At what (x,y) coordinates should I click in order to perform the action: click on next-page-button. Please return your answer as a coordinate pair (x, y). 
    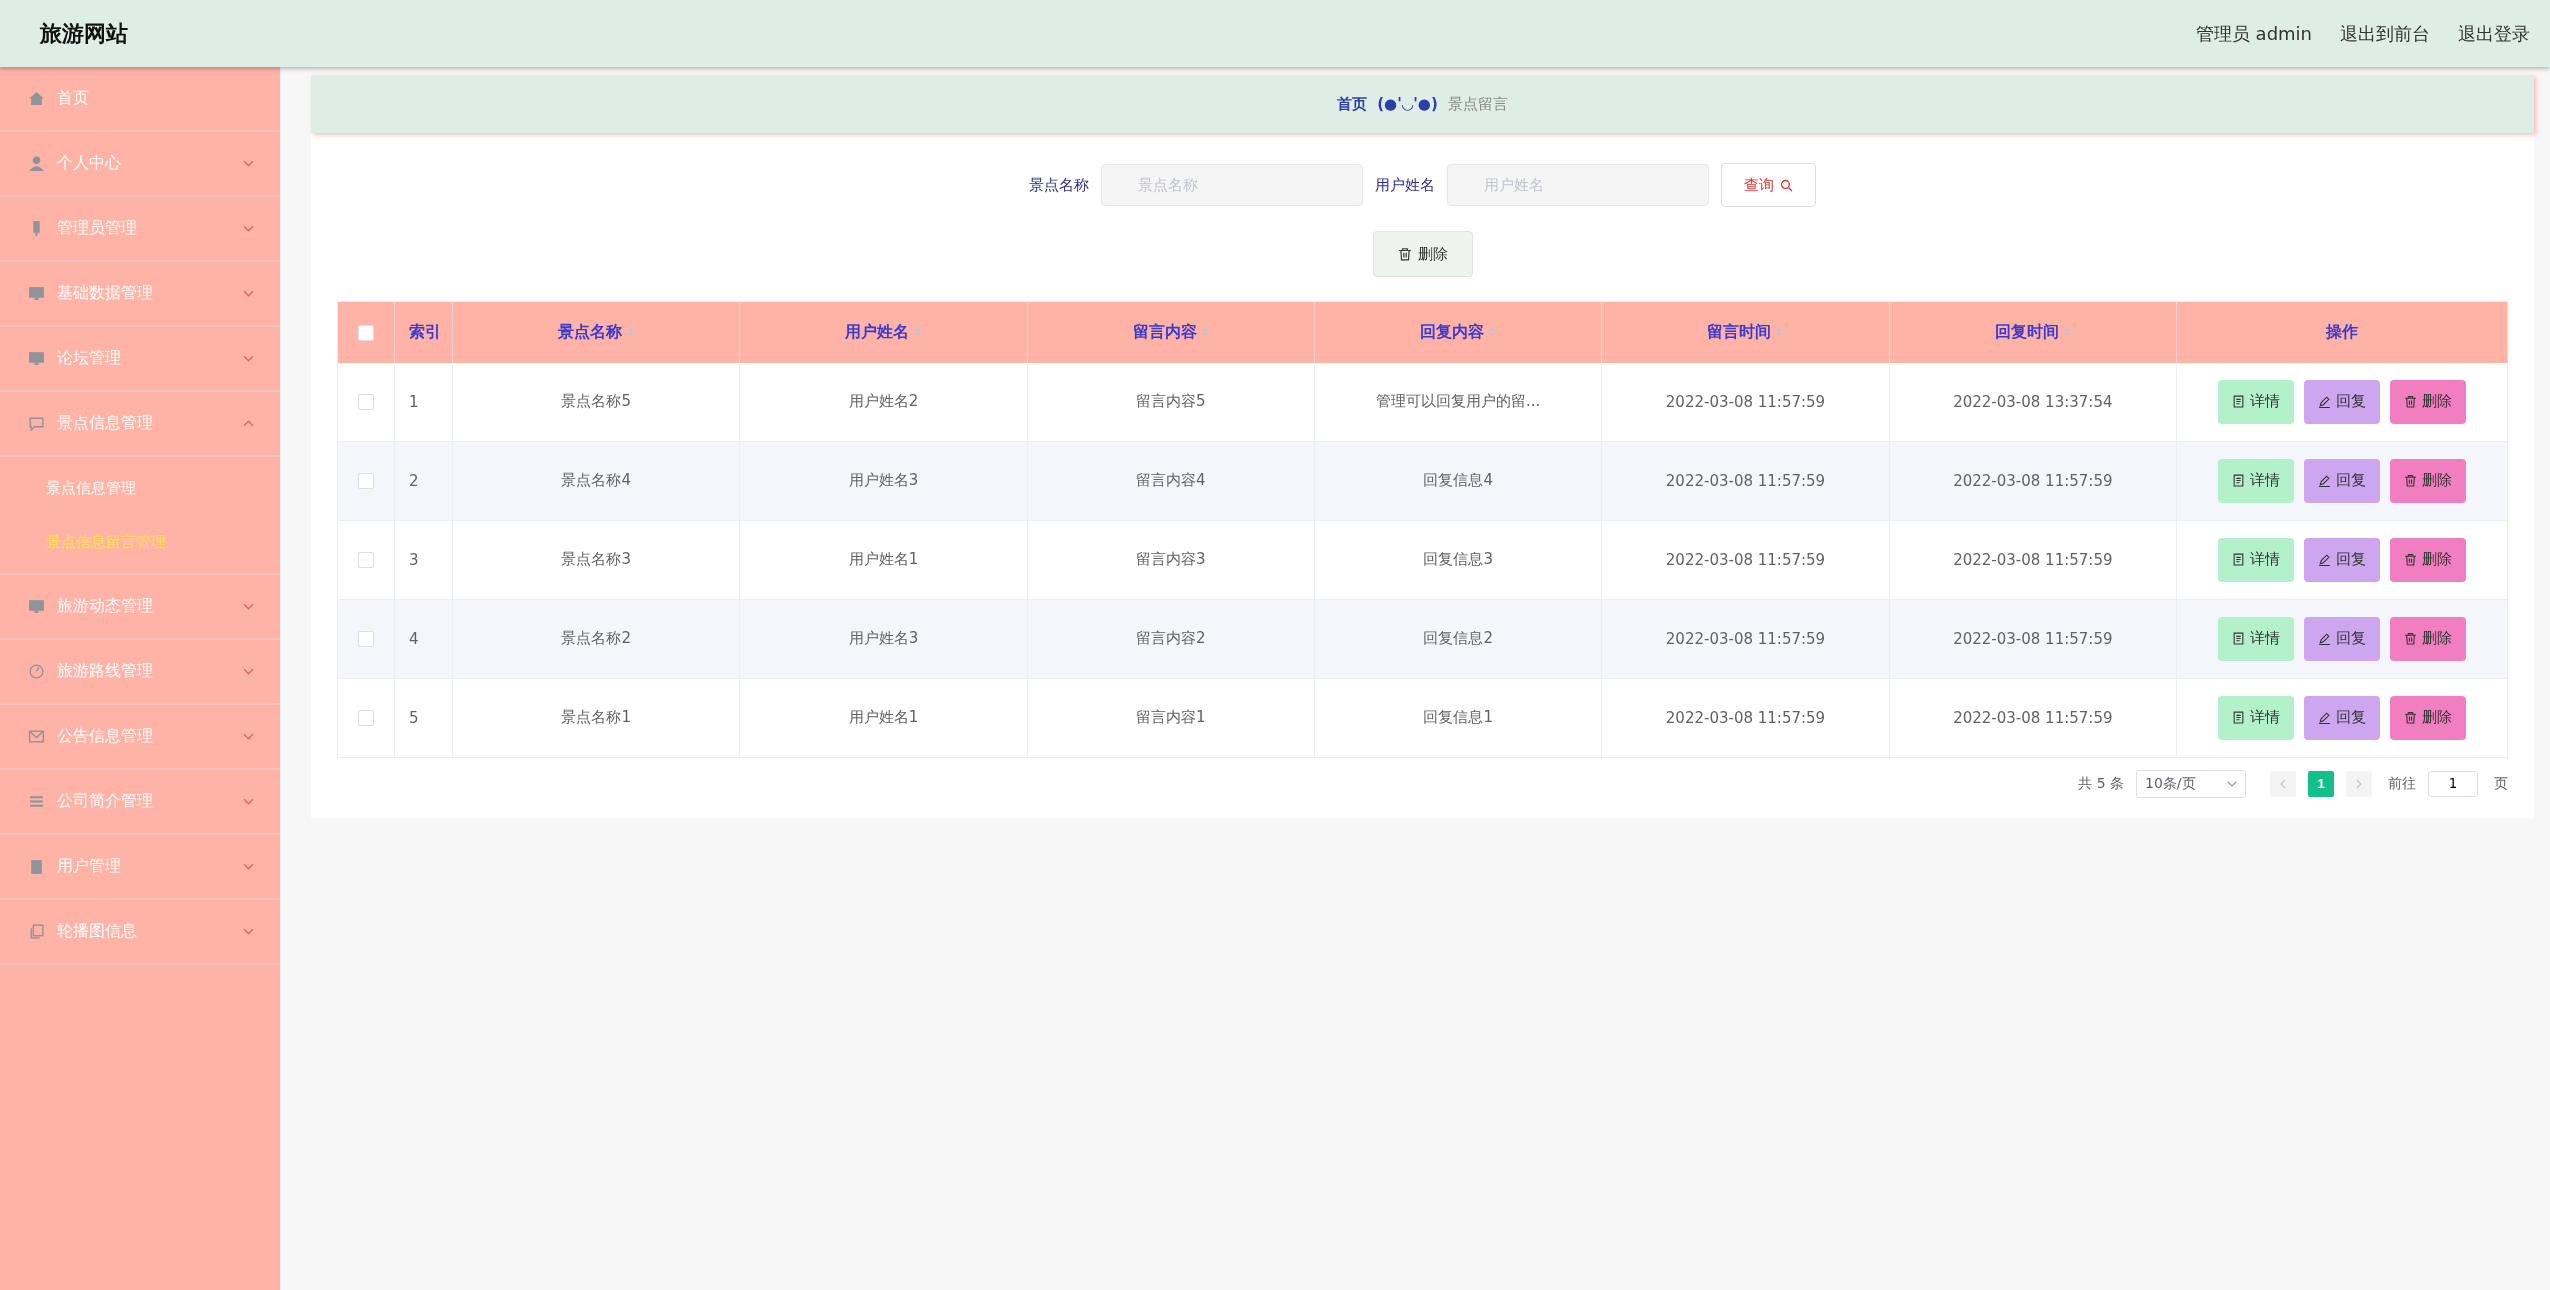
    Looking at the image, I should click on (2359, 783).